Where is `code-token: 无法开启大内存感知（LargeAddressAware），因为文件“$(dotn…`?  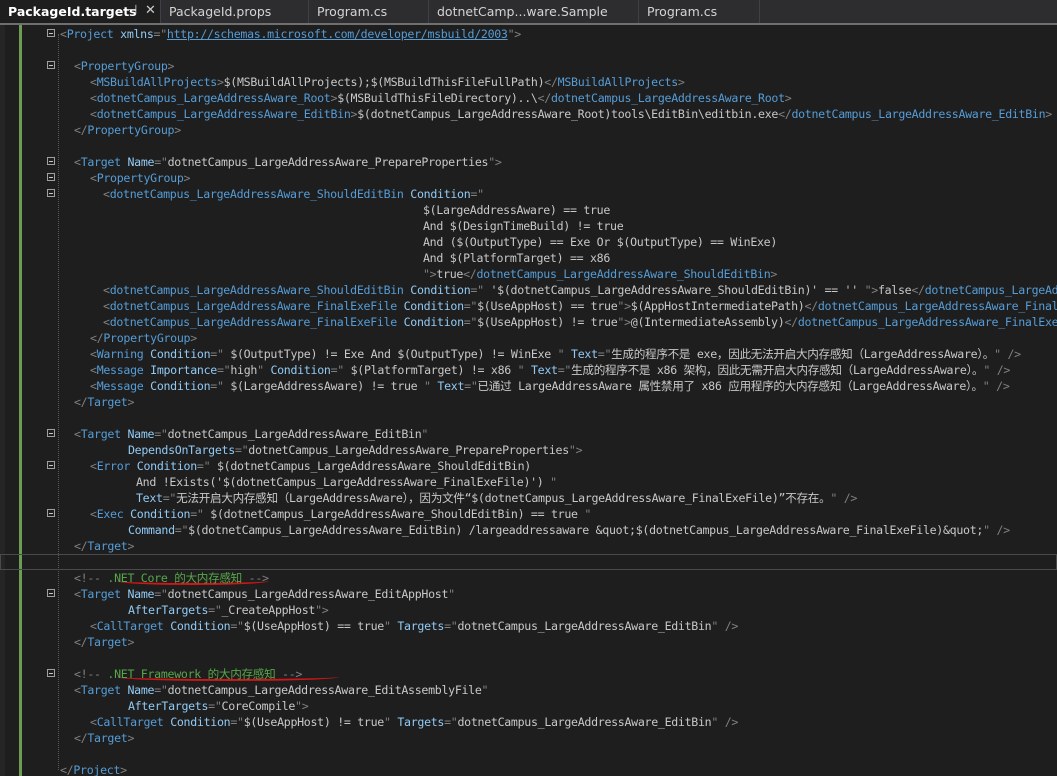
code-token: 无法开启大内存感知（LargeAddressAware），因为文件“$(dotn… is located at coordinates (503, 498).